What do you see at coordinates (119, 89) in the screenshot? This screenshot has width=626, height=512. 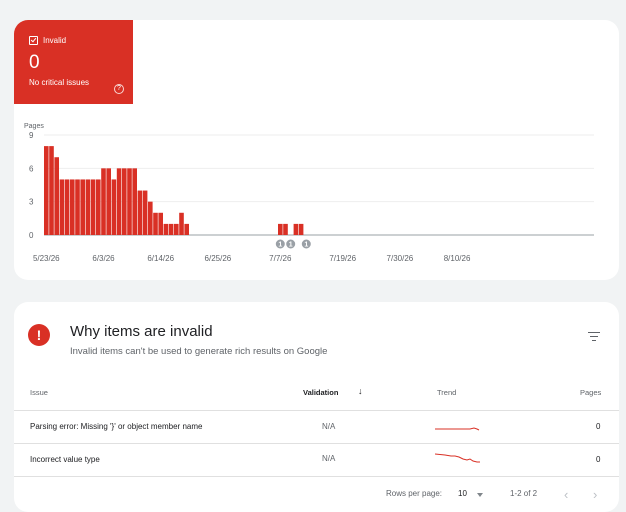 I see `help-icon: ?` at bounding box center [119, 89].